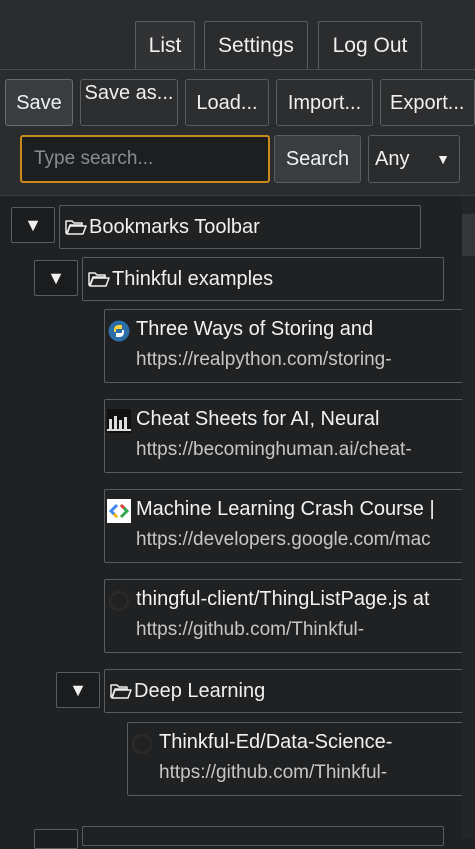  Describe the element at coordinates (200, 690) in the screenshot. I see `folder-label: Deep Learning` at that location.